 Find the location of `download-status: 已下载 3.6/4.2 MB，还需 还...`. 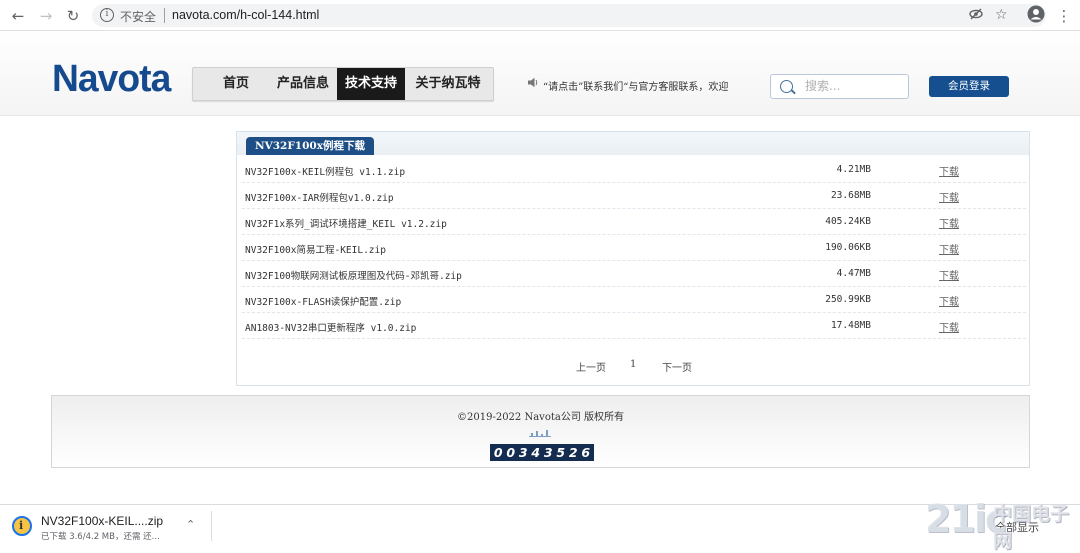

download-status: 已下载 3.6/4.2 MB，还需 还... is located at coordinates (100, 537).